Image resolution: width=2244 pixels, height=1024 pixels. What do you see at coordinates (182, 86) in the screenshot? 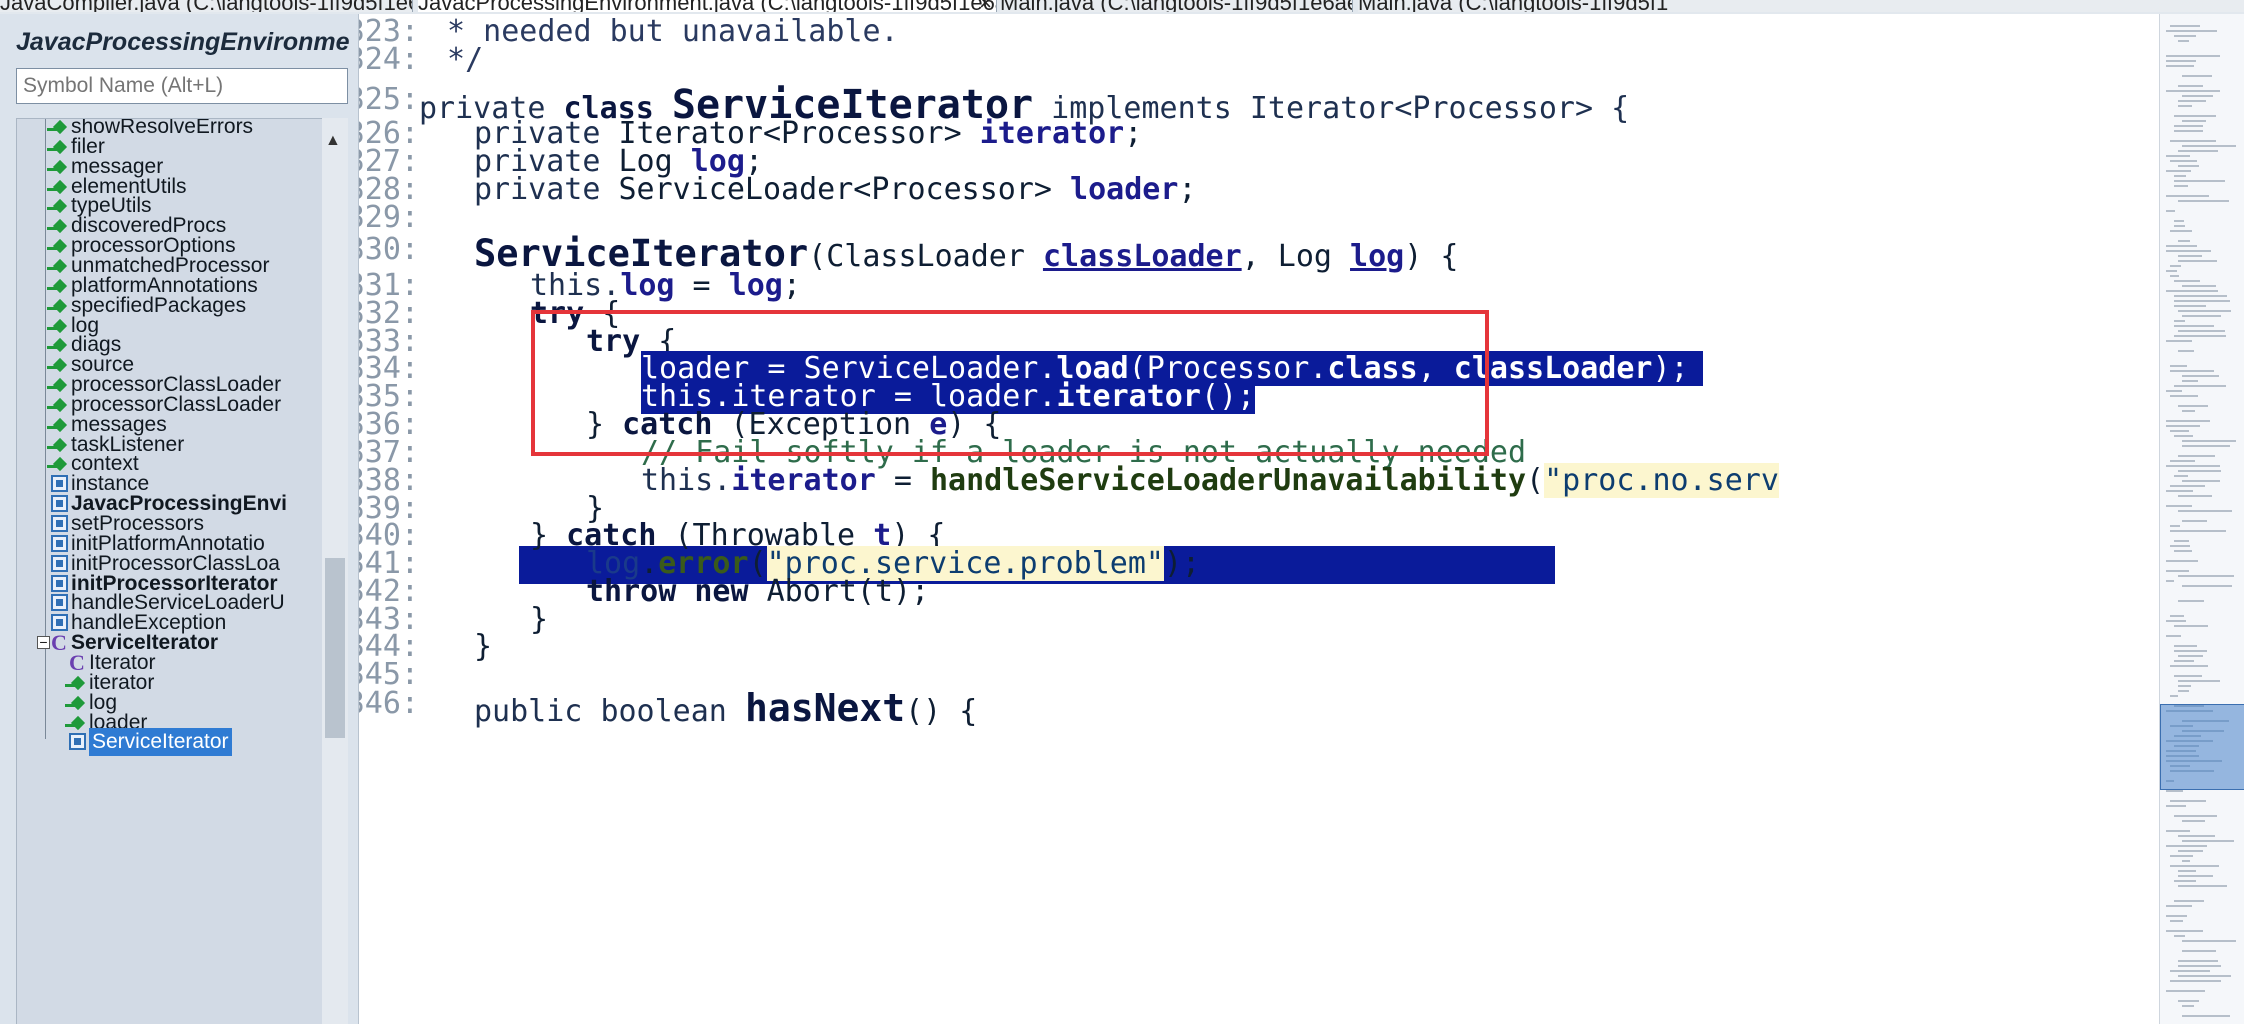
I see `symbol-name-search-input` at bounding box center [182, 86].